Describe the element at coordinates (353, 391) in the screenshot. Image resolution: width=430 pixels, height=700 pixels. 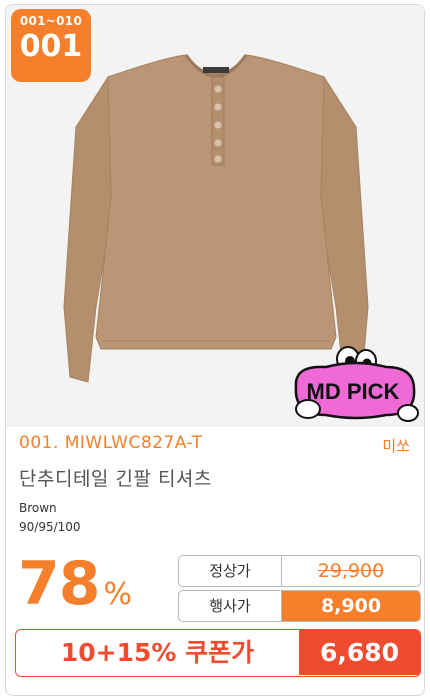
I see `svg-text: MD PICK` at that location.